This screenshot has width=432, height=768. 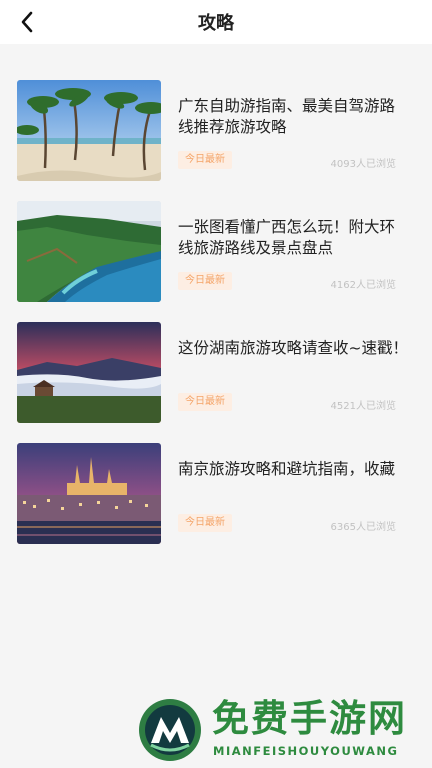 I want to click on view-count: 4162人已浏览, so click(x=363, y=285).